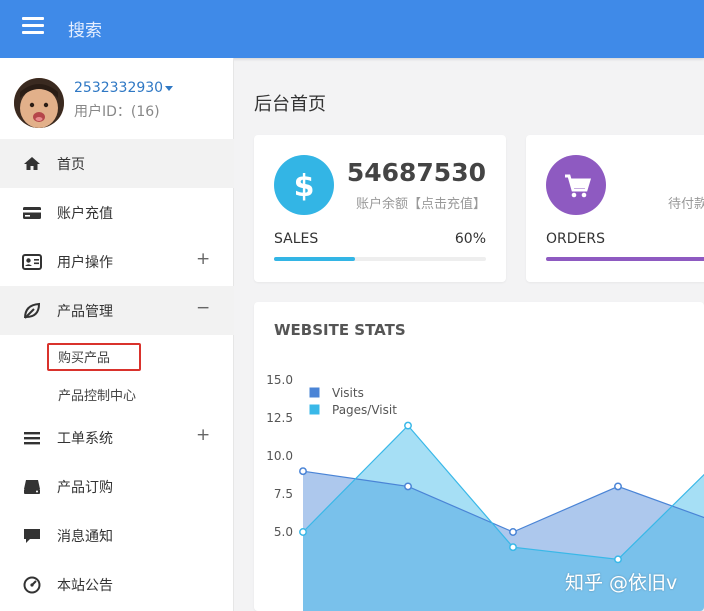  Describe the element at coordinates (416, 172) in the screenshot. I see `balance-amount: 54687530` at that location.